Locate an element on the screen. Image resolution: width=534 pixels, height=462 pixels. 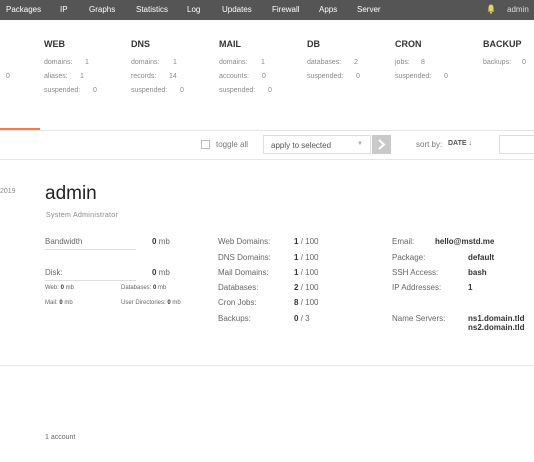
bandwidth-unit: mb is located at coordinates (164, 241).